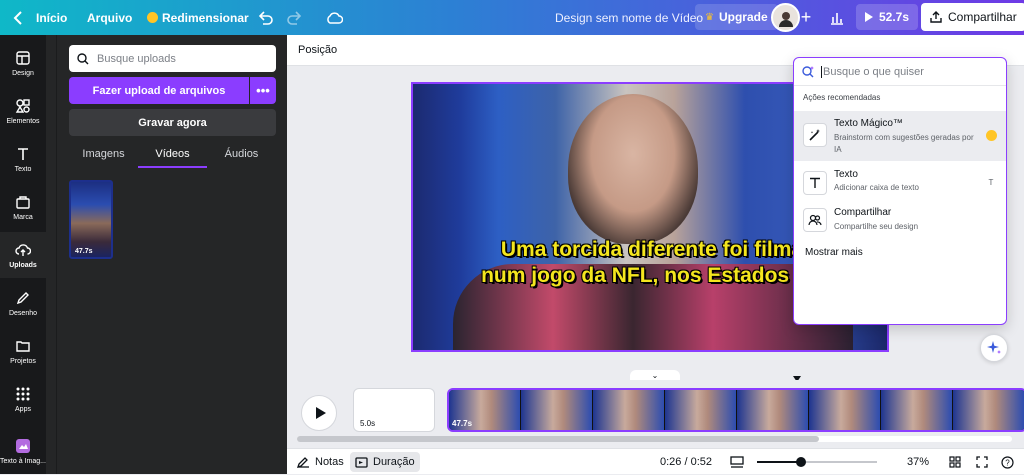  I want to click on share-button: Compartilhar, so click(972, 17).